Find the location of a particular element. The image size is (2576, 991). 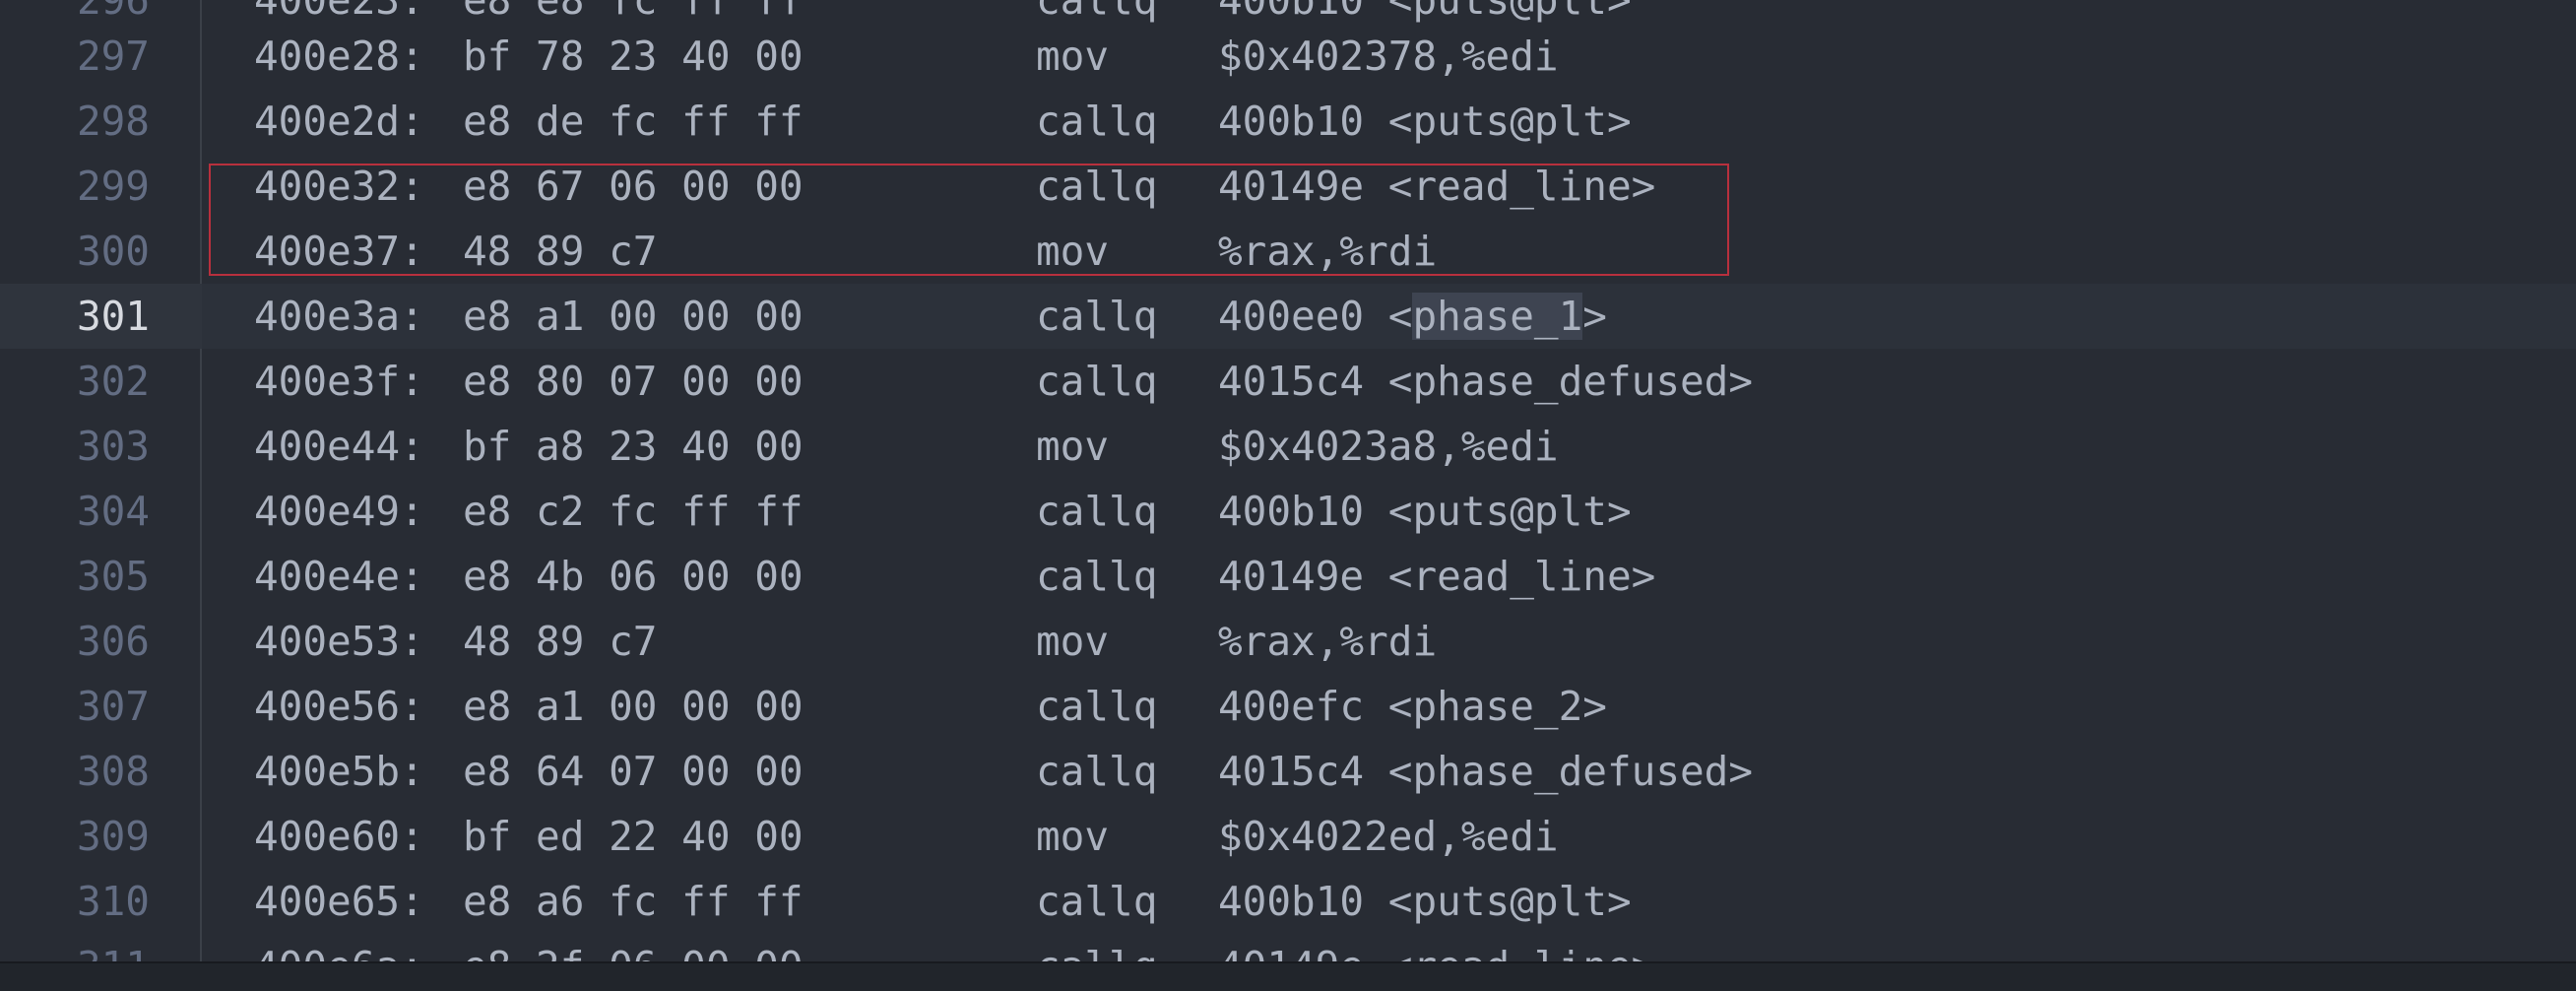

line-number: 300 is located at coordinates (113, 252).